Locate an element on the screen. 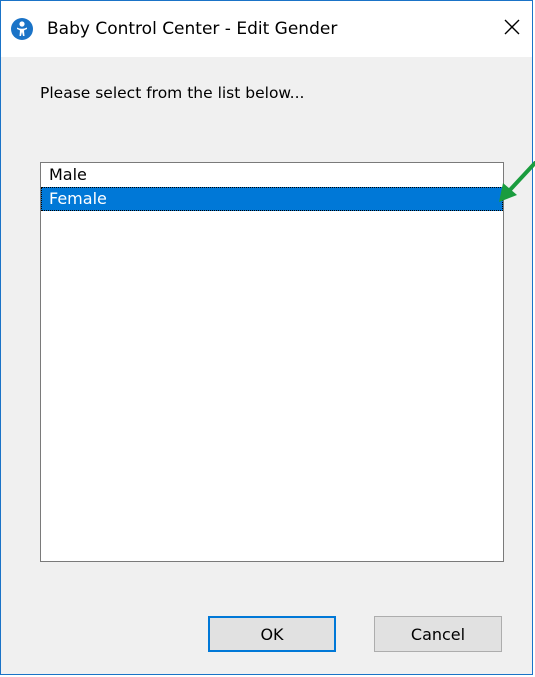 This screenshot has height=677, width=535. close-icon is located at coordinates (512, 29).